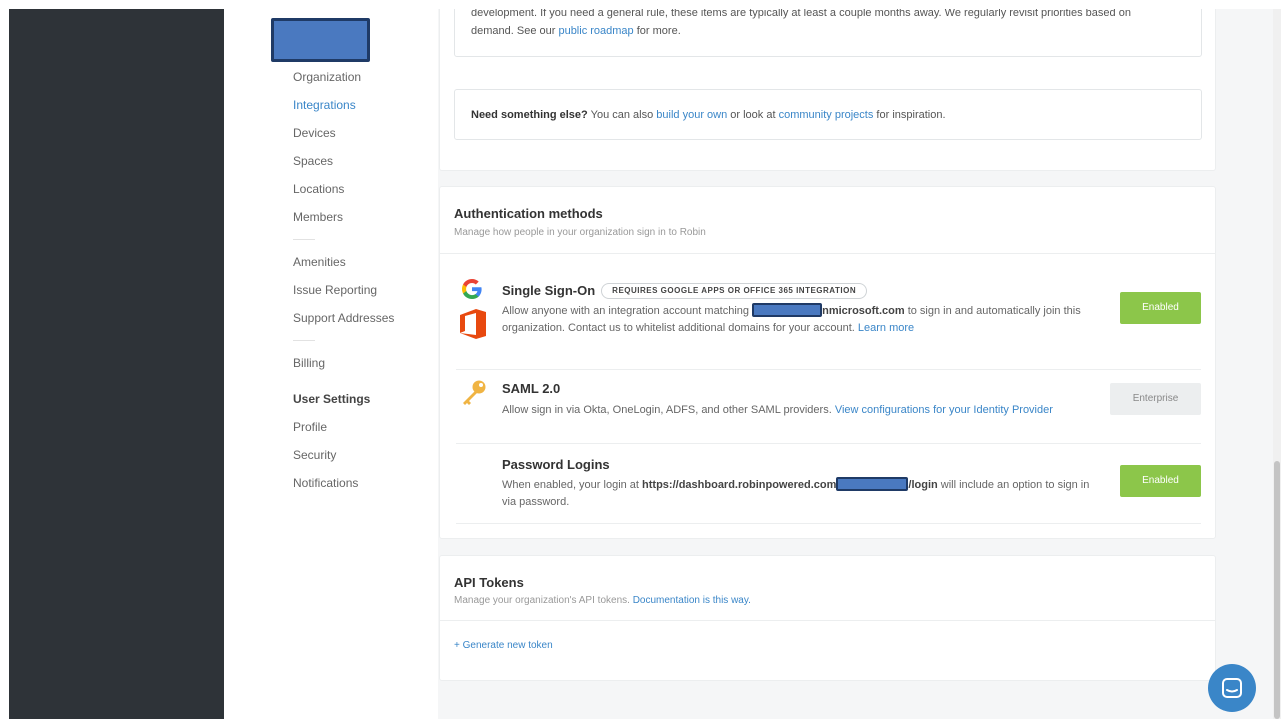 The height and width of the screenshot is (719, 1281). I want to click on auth-card-title: Authentication methods, so click(528, 213).